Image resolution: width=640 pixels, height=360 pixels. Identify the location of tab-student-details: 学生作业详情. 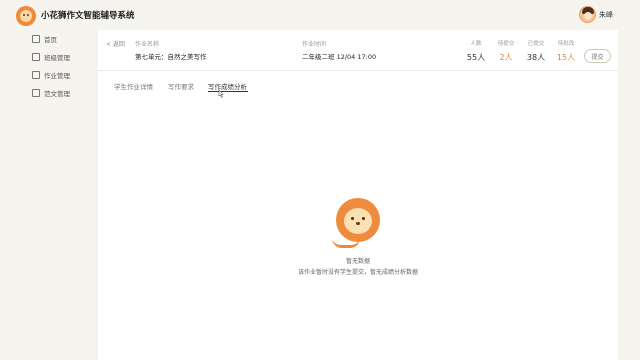
(133, 86).